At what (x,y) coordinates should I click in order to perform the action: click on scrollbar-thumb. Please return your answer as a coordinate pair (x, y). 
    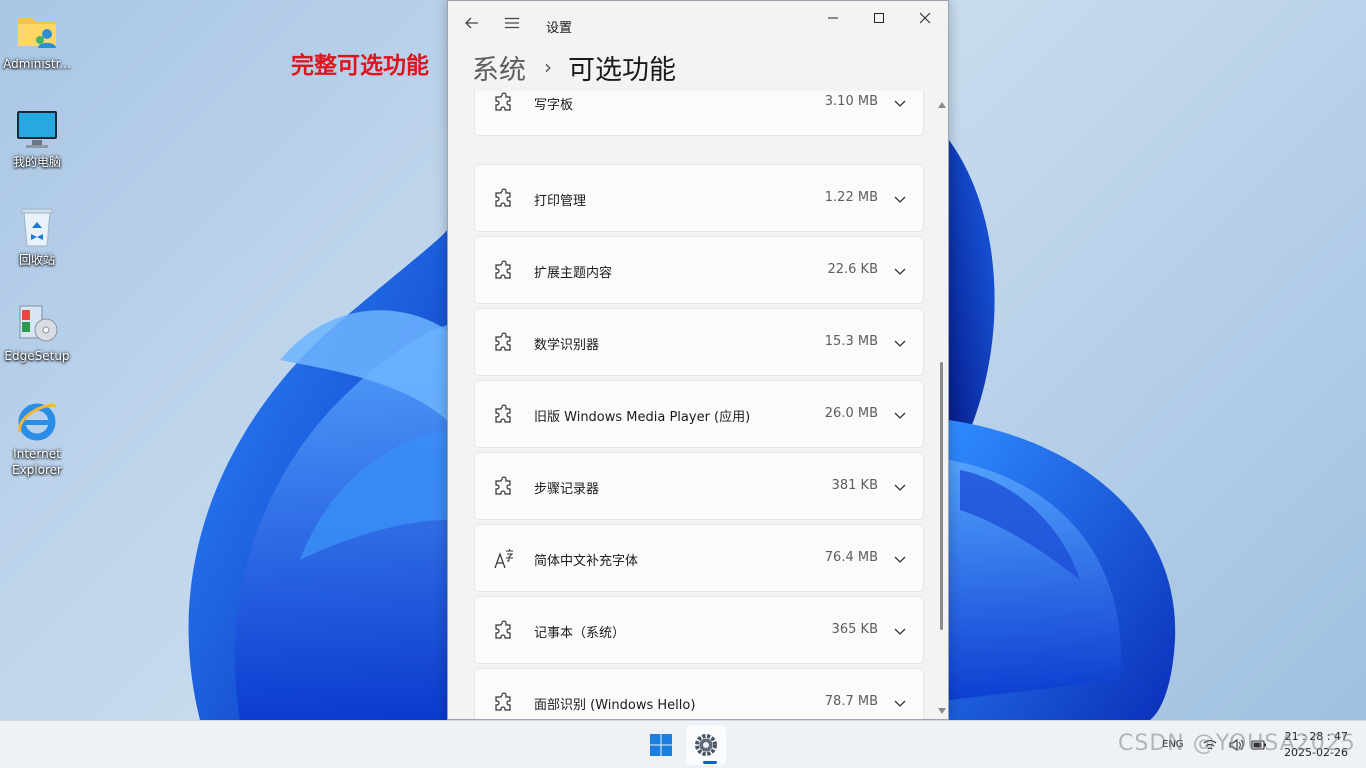
    Looking at the image, I should click on (941, 496).